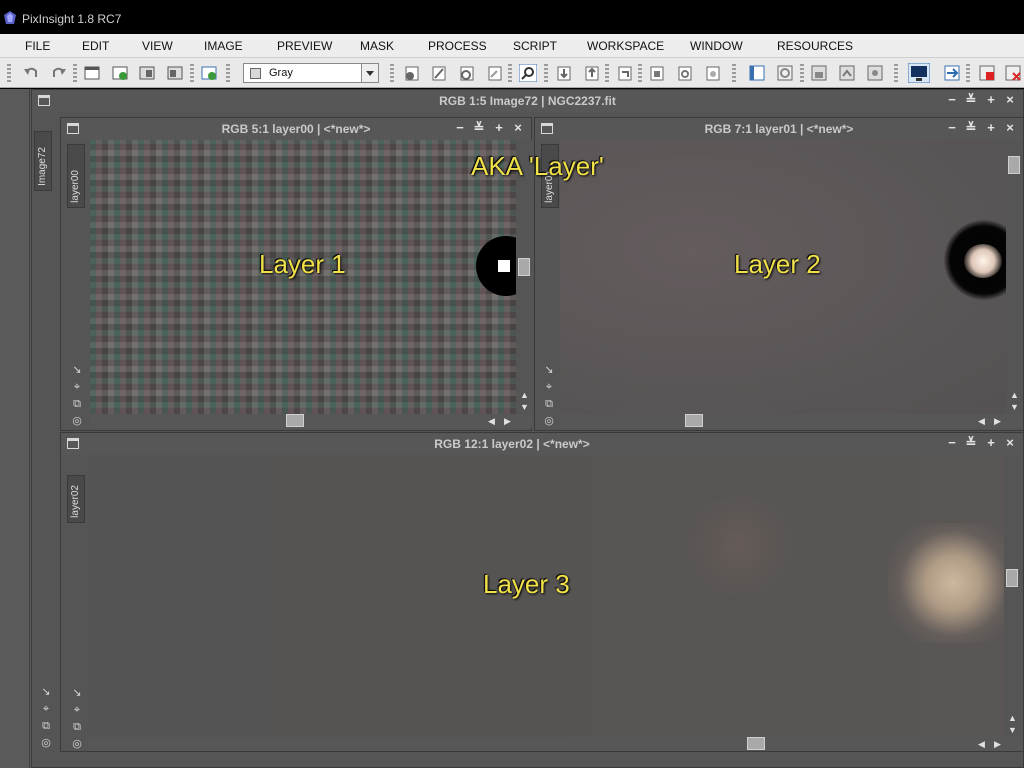  What do you see at coordinates (467, 73) in the screenshot?
I see `mask-show-icon` at bounding box center [467, 73].